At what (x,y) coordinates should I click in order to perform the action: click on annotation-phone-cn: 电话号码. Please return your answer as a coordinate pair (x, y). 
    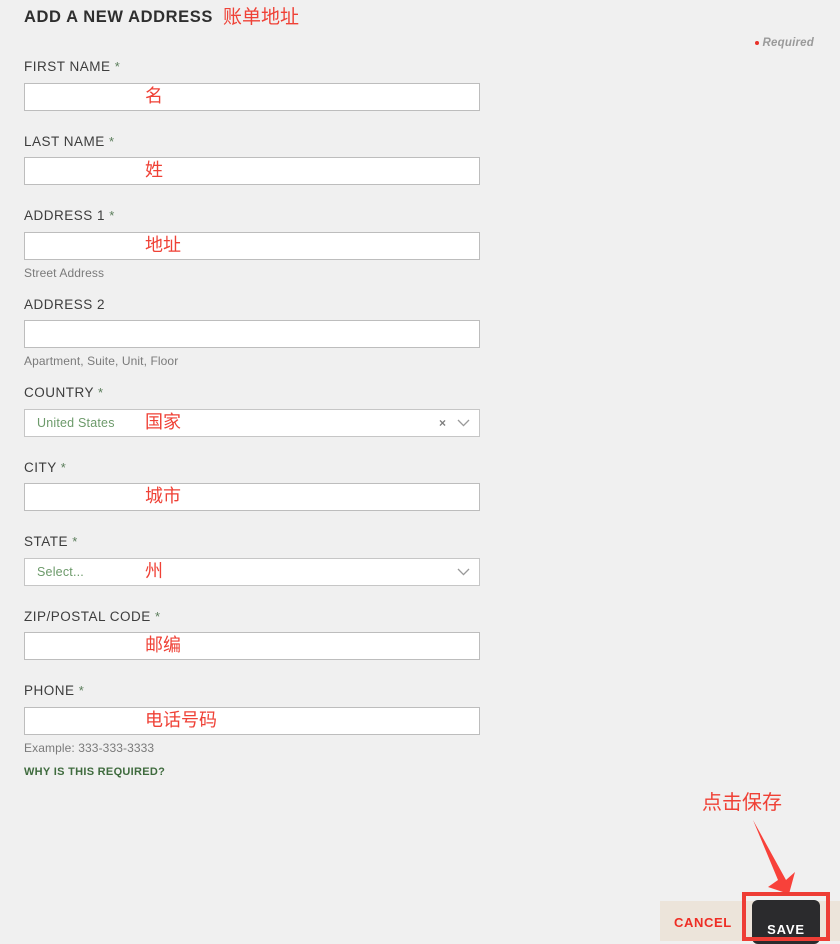
    Looking at the image, I should click on (181, 720).